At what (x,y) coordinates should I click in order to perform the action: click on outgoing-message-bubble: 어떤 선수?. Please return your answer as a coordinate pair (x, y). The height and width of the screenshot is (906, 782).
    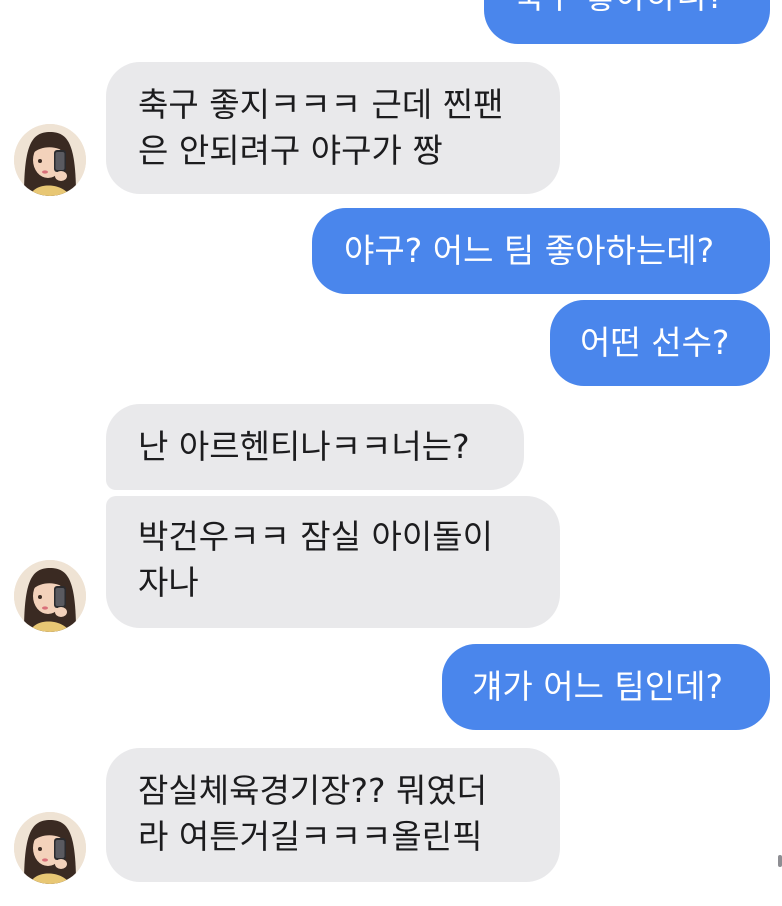
    Looking at the image, I should click on (660, 343).